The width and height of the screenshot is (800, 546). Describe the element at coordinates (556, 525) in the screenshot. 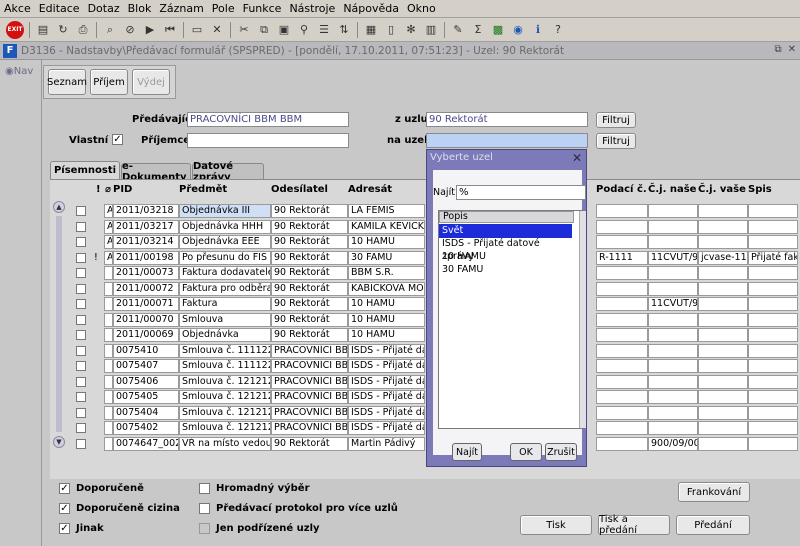

I see `tisk-button: Tisk` at that location.